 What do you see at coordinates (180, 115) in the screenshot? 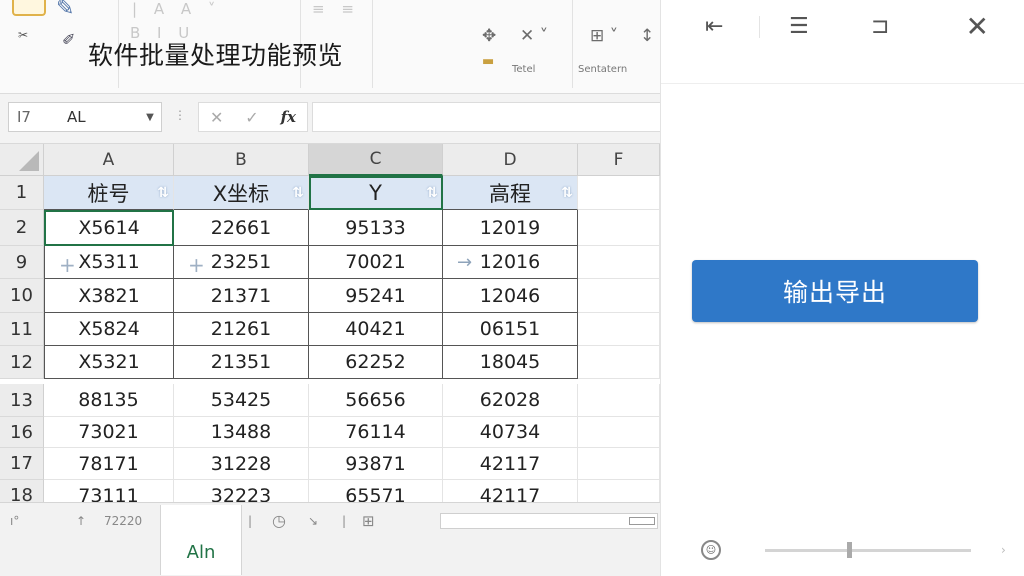
I see `resize-handle-icon: ⋮` at bounding box center [180, 115].